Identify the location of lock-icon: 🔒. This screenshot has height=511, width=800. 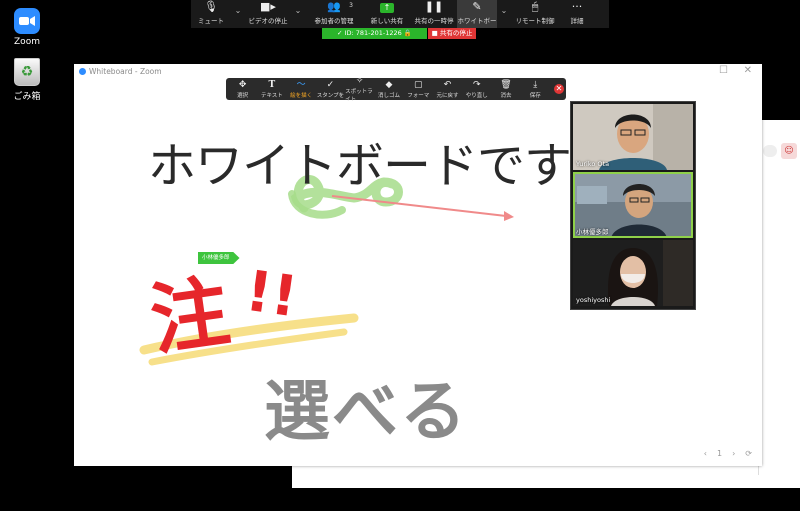
(406, 33).